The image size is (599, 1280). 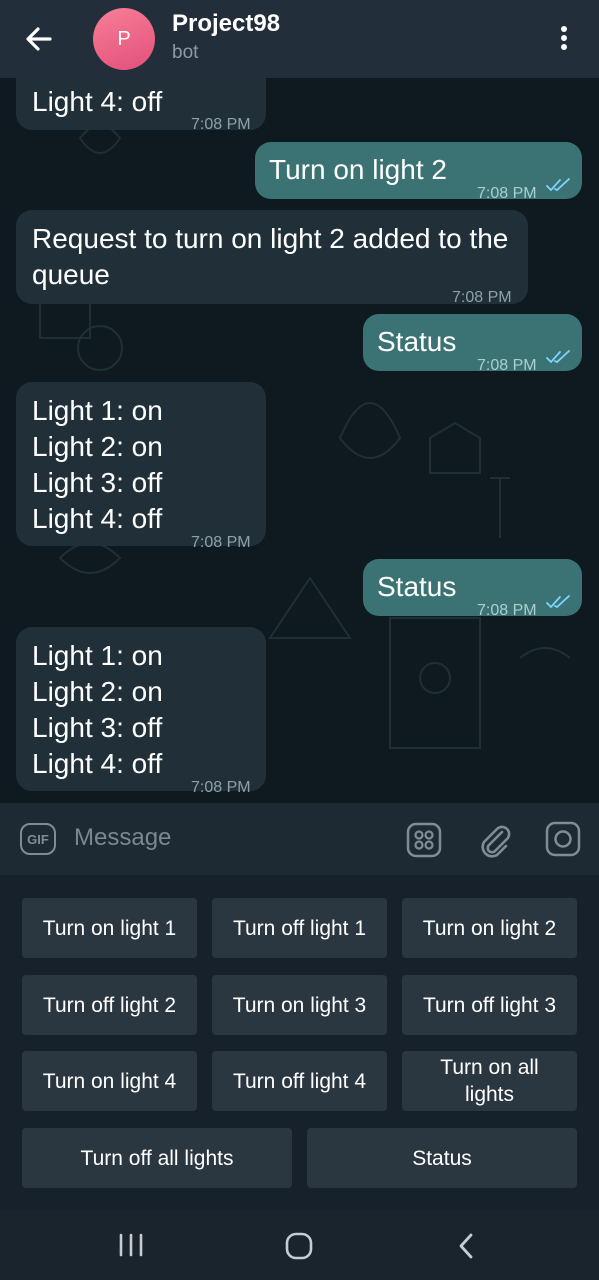 What do you see at coordinates (358, 169) in the screenshot?
I see `message-text: Turn on light 2` at bounding box center [358, 169].